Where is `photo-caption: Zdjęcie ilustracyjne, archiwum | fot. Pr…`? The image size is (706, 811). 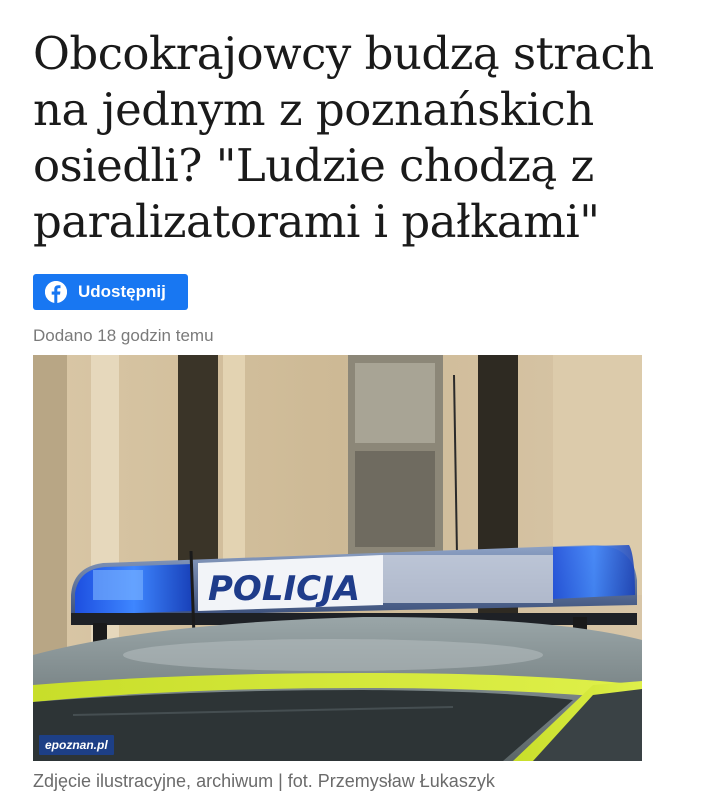 photo-caption: Zdjęcie ilustracyjne, archiwum | fot. Pr… is located at coordinates (264, 781).